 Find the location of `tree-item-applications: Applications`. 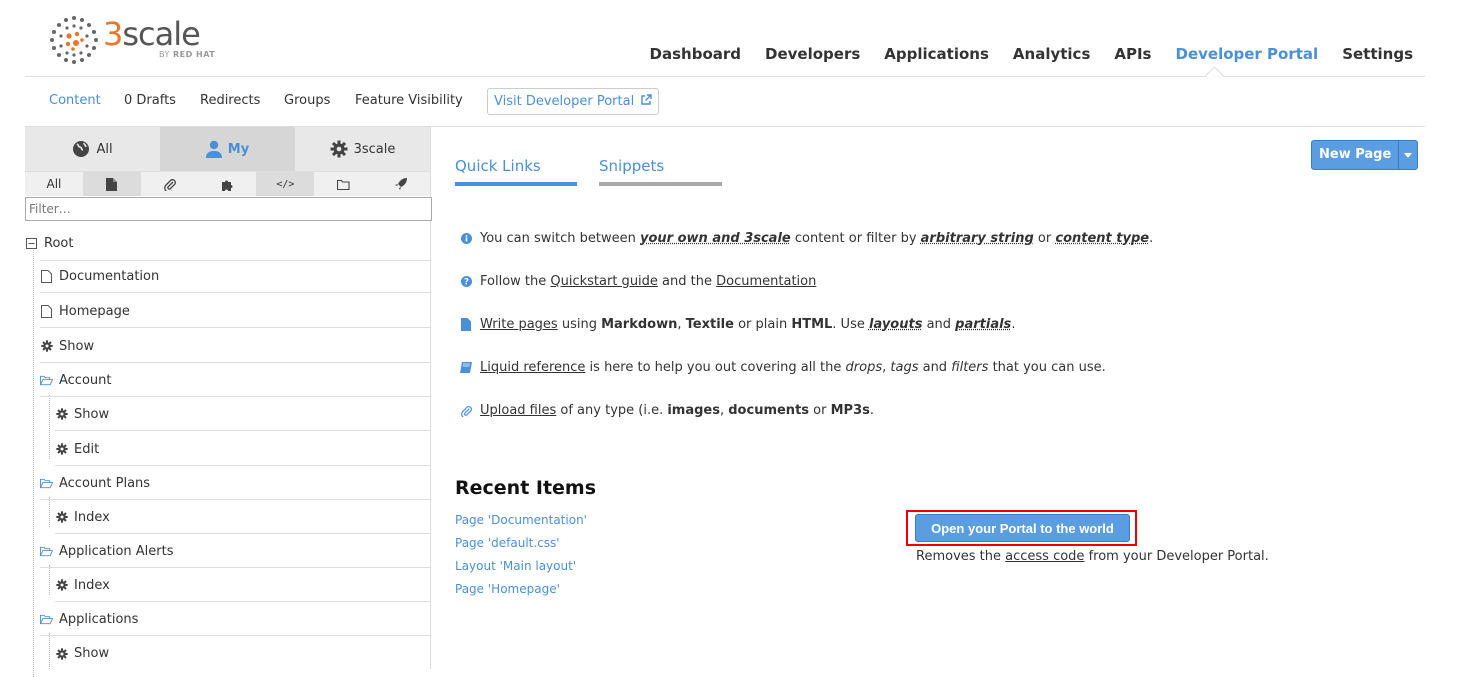

tree-item-applications: Applications is located at coordinates (235, 619).